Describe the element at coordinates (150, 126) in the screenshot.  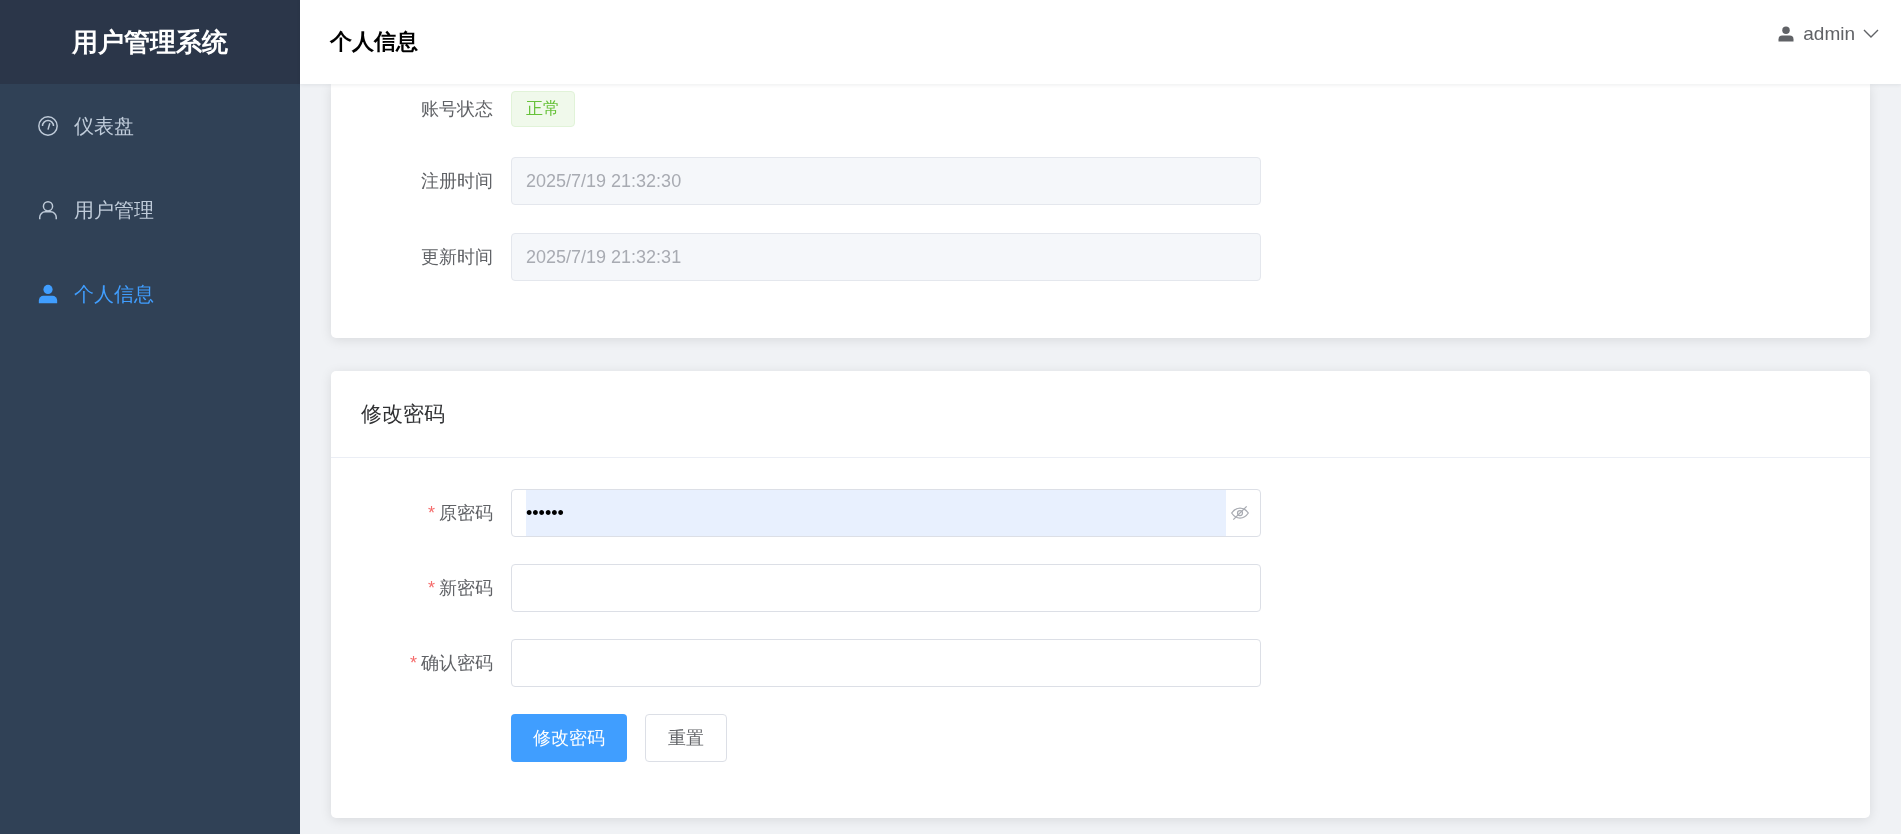
I see `sidebar-item: 仪表盘` at that location.